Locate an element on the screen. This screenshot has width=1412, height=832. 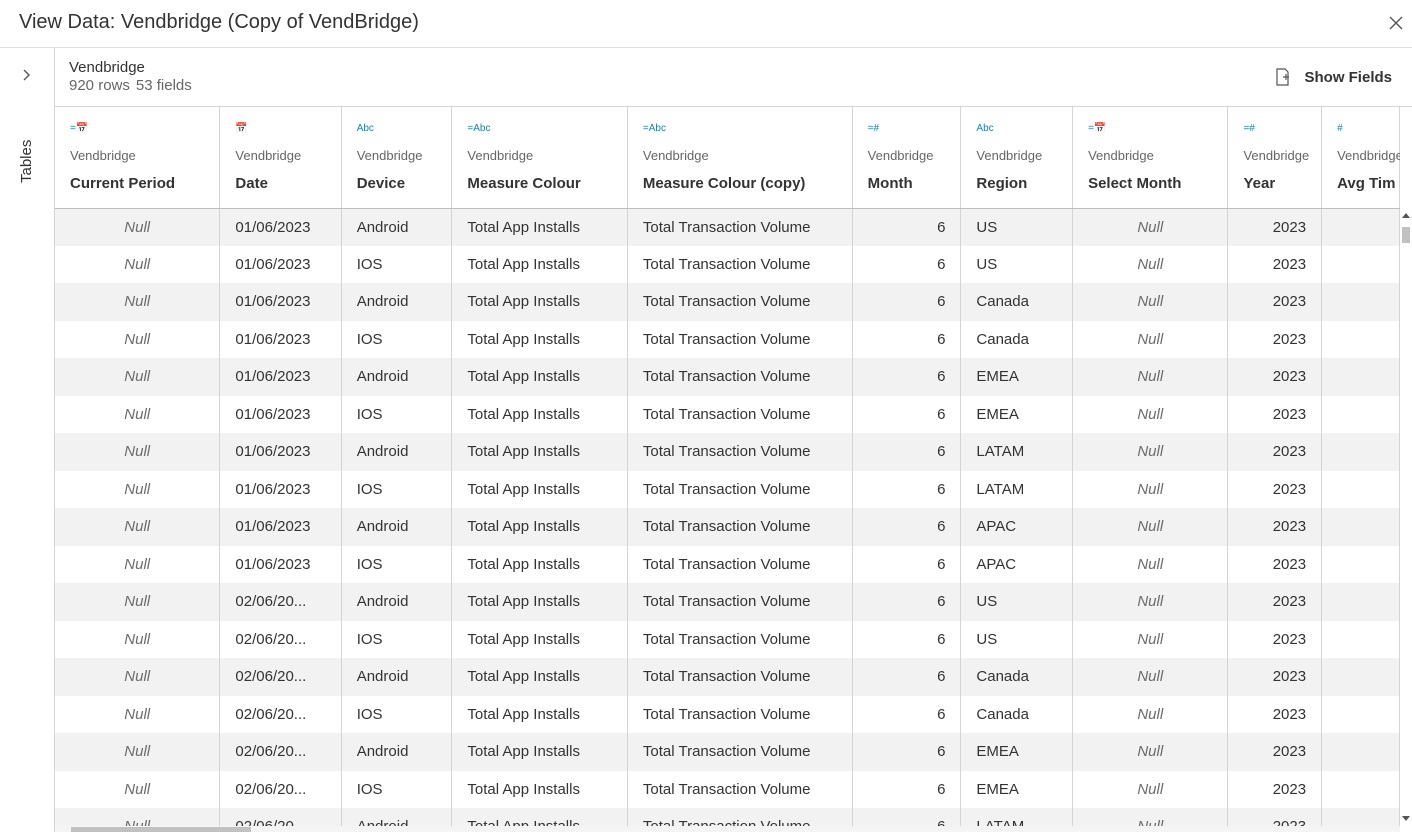
column-header: Abc Vendbridge Device is located at coordinates (397, 158).